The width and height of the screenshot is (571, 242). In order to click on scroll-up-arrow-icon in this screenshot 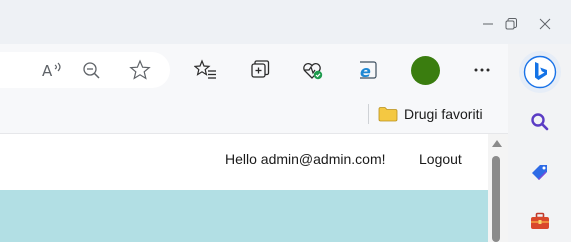, I will do `click(497, 143)`.